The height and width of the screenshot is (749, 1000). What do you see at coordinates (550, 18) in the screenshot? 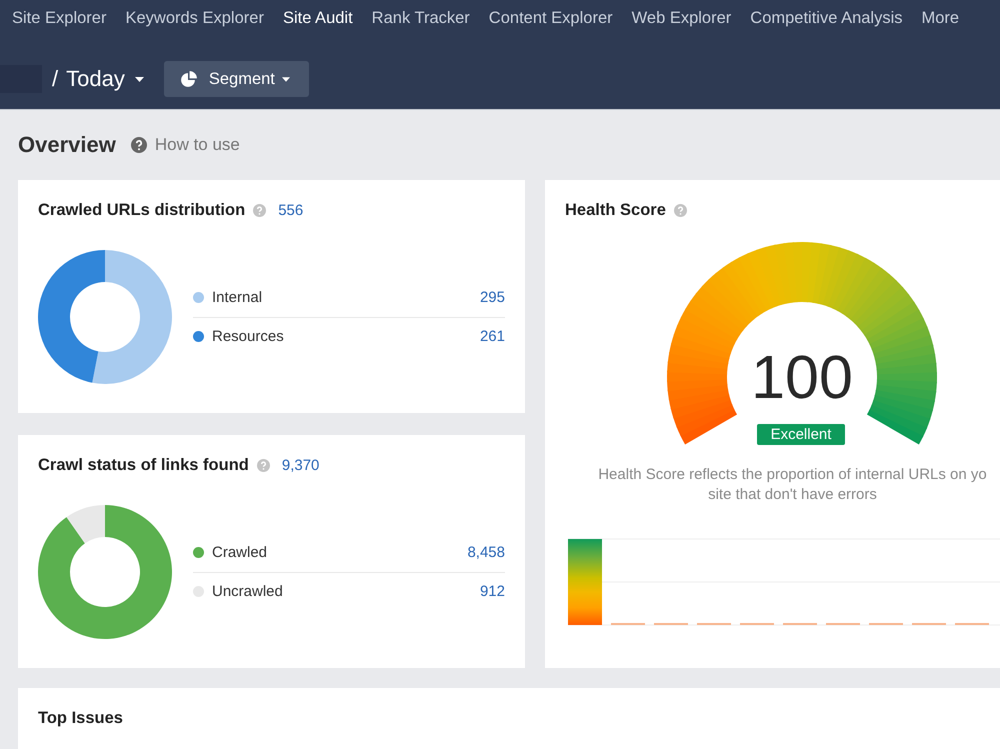
I see `nav-tab: Content Explorer` at bounding box center [550, 18].